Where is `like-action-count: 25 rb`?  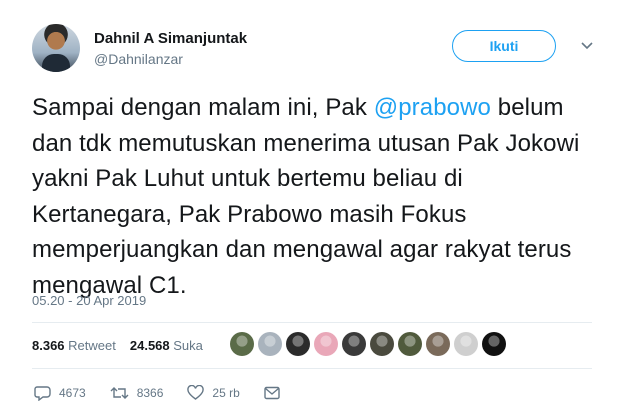 like-action-count: 25 rb is located at coordinates (226, 393).